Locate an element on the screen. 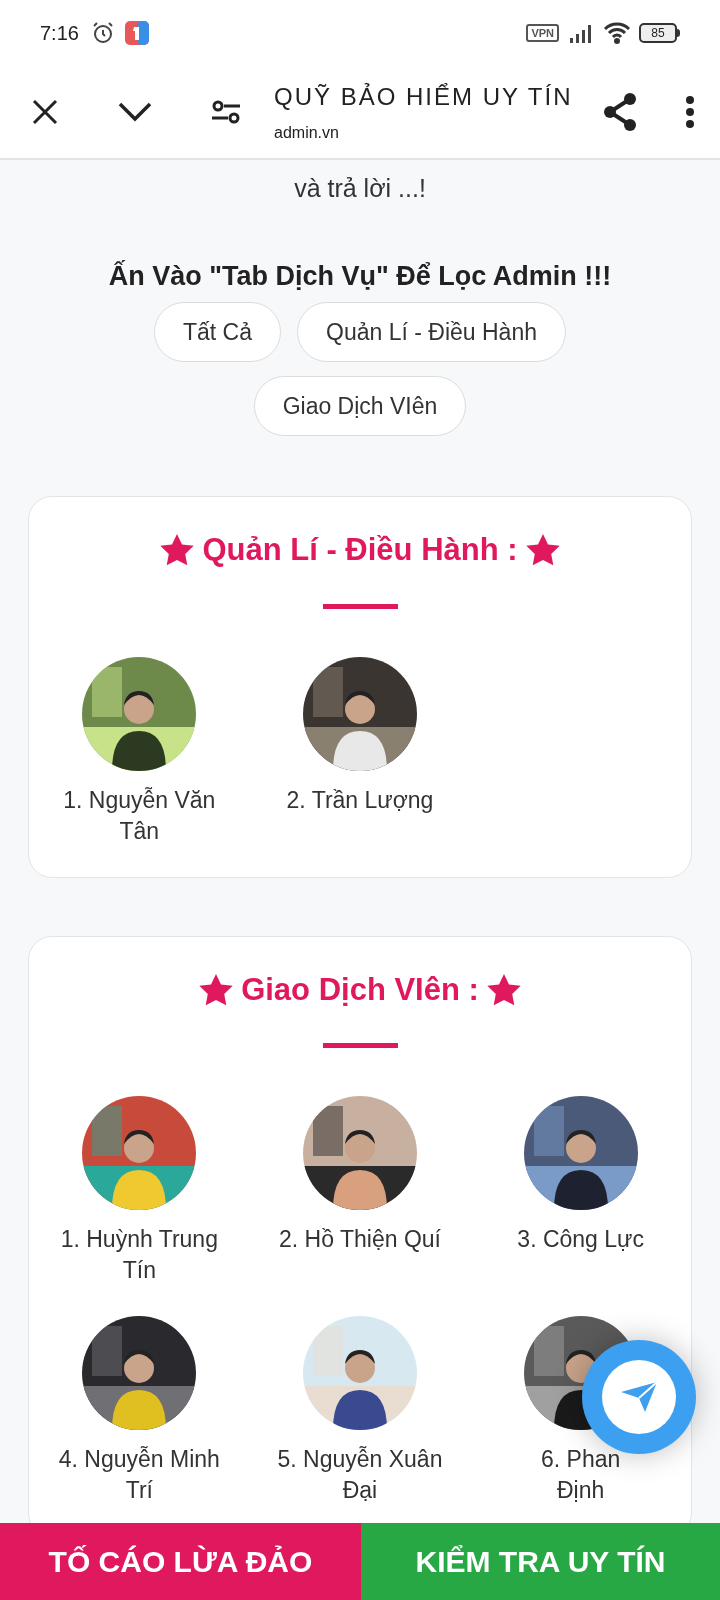  intro-text: và trả lời ...! is located at coordinates (360, 188).